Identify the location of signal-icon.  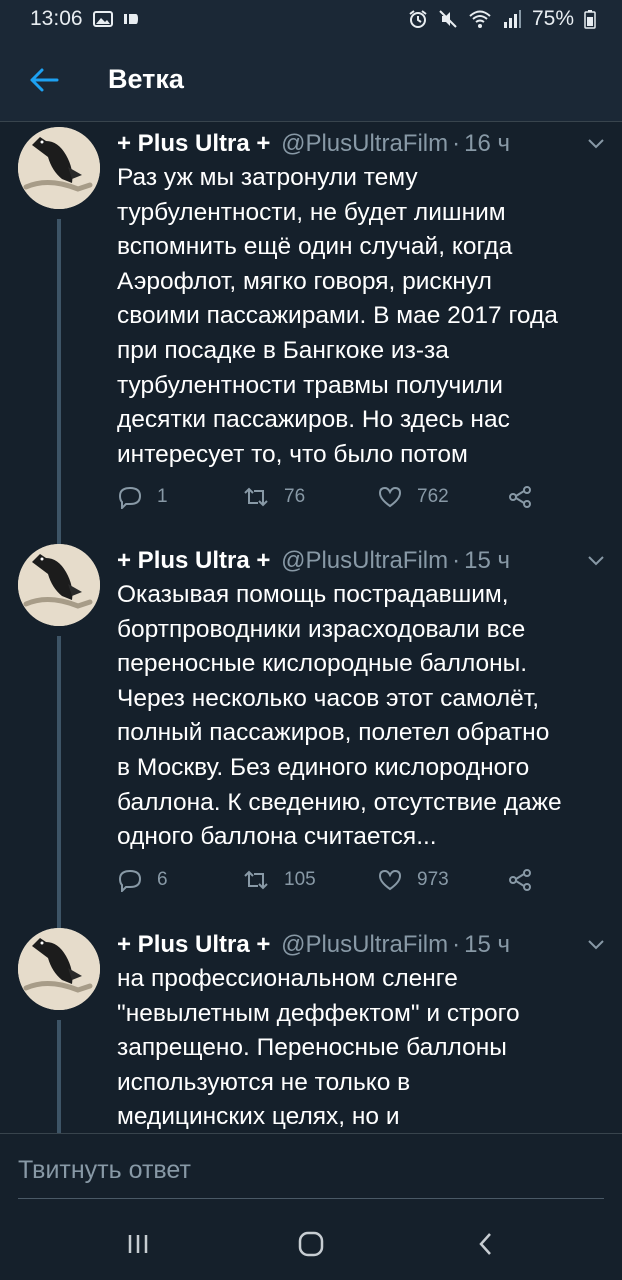
(512, 19).